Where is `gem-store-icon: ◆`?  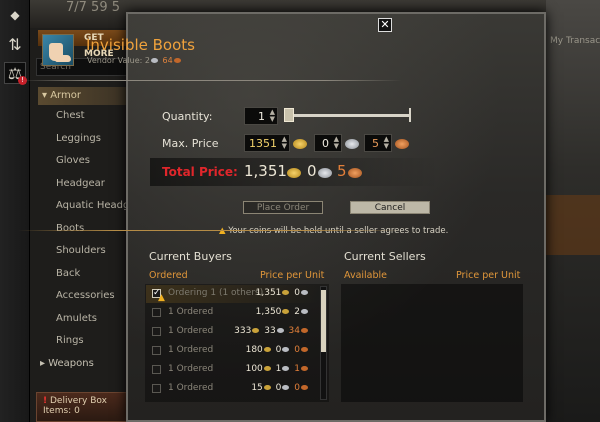
gem-store-icon: ◆ is located at coordinates (15, 15).